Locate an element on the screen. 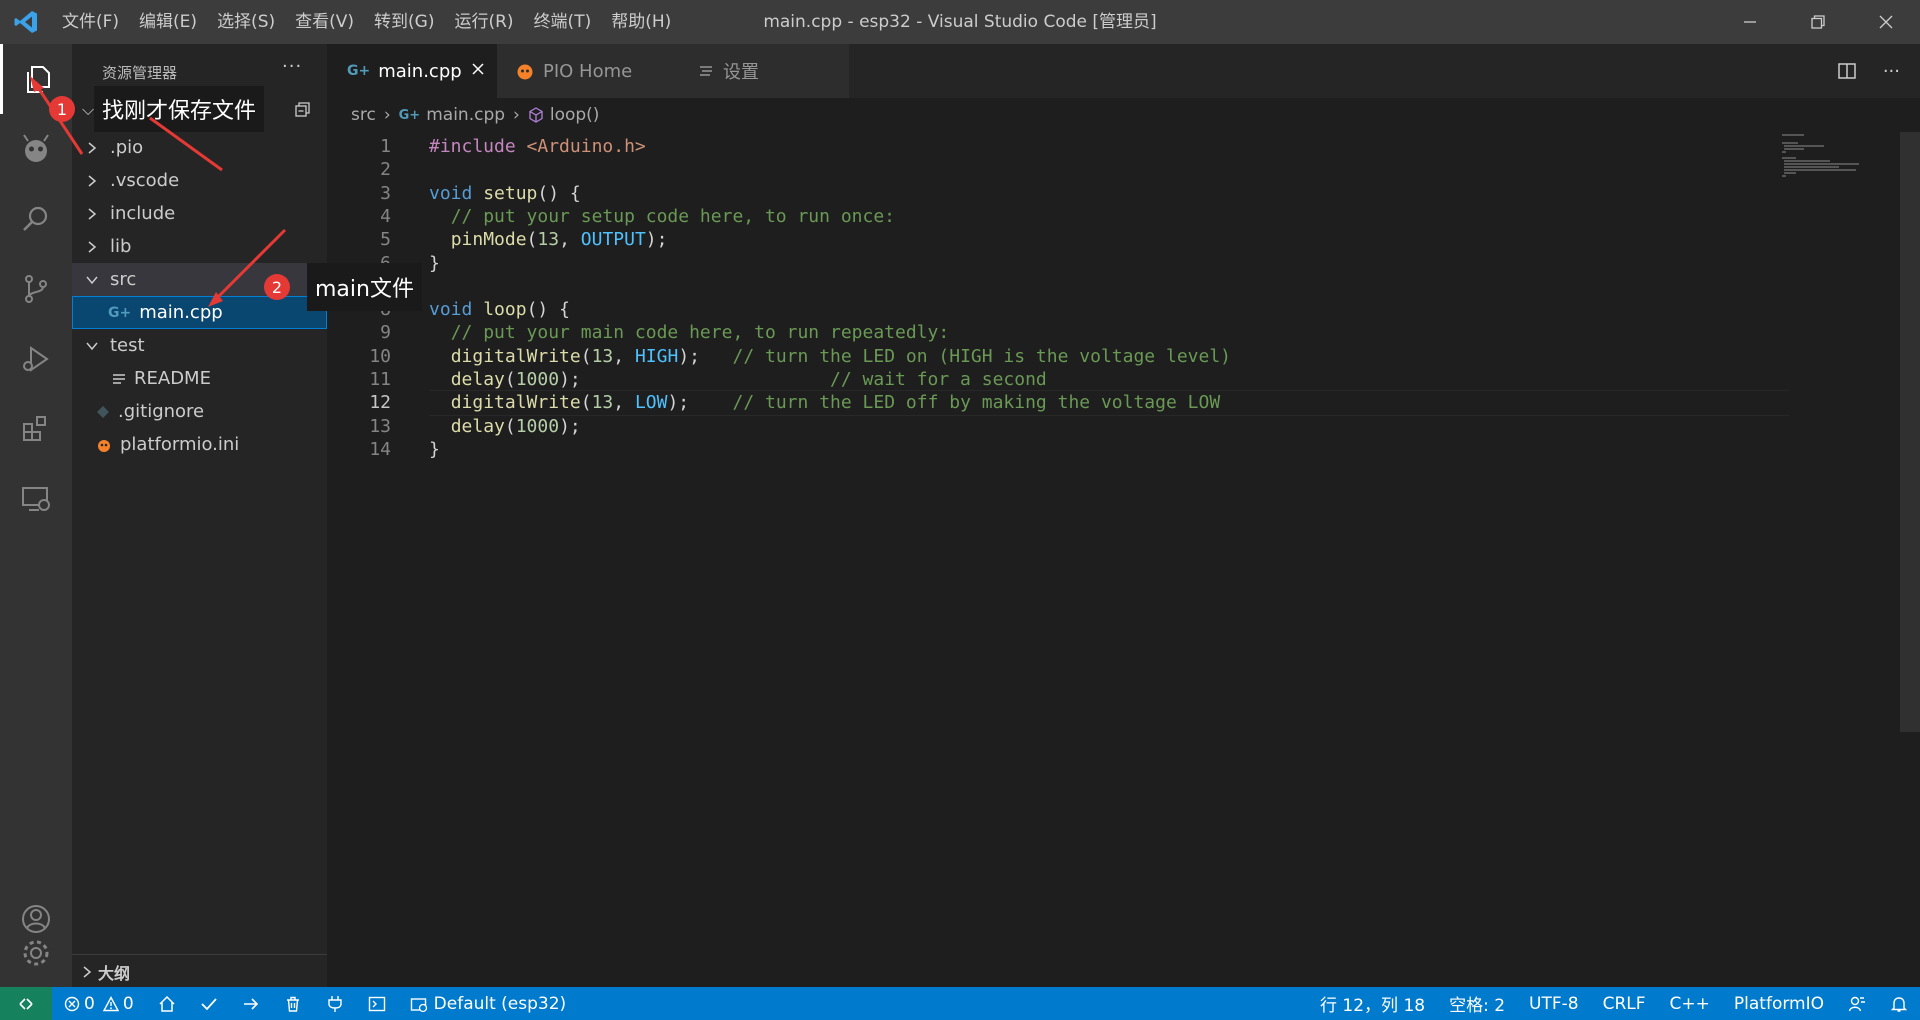 Image resolution: width=1920 pixels, height=1020 pixels. env-label: Default (esp32) is located at coordinates (500, 1003).